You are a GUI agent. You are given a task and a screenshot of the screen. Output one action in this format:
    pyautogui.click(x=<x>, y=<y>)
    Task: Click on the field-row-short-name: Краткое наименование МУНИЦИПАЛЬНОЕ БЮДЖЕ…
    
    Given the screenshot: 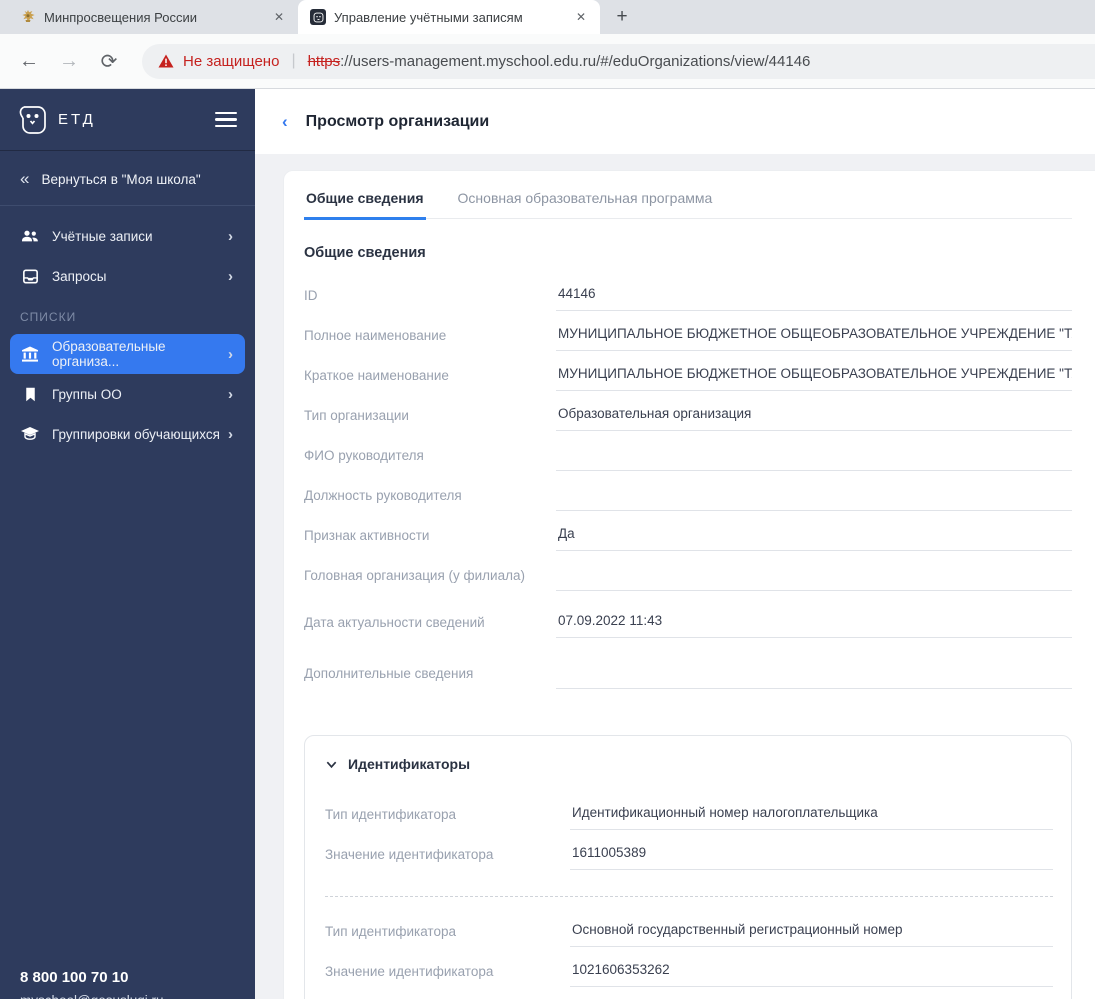 What is the action you would take?
    pyautogui.click(x=688, y=381)
    